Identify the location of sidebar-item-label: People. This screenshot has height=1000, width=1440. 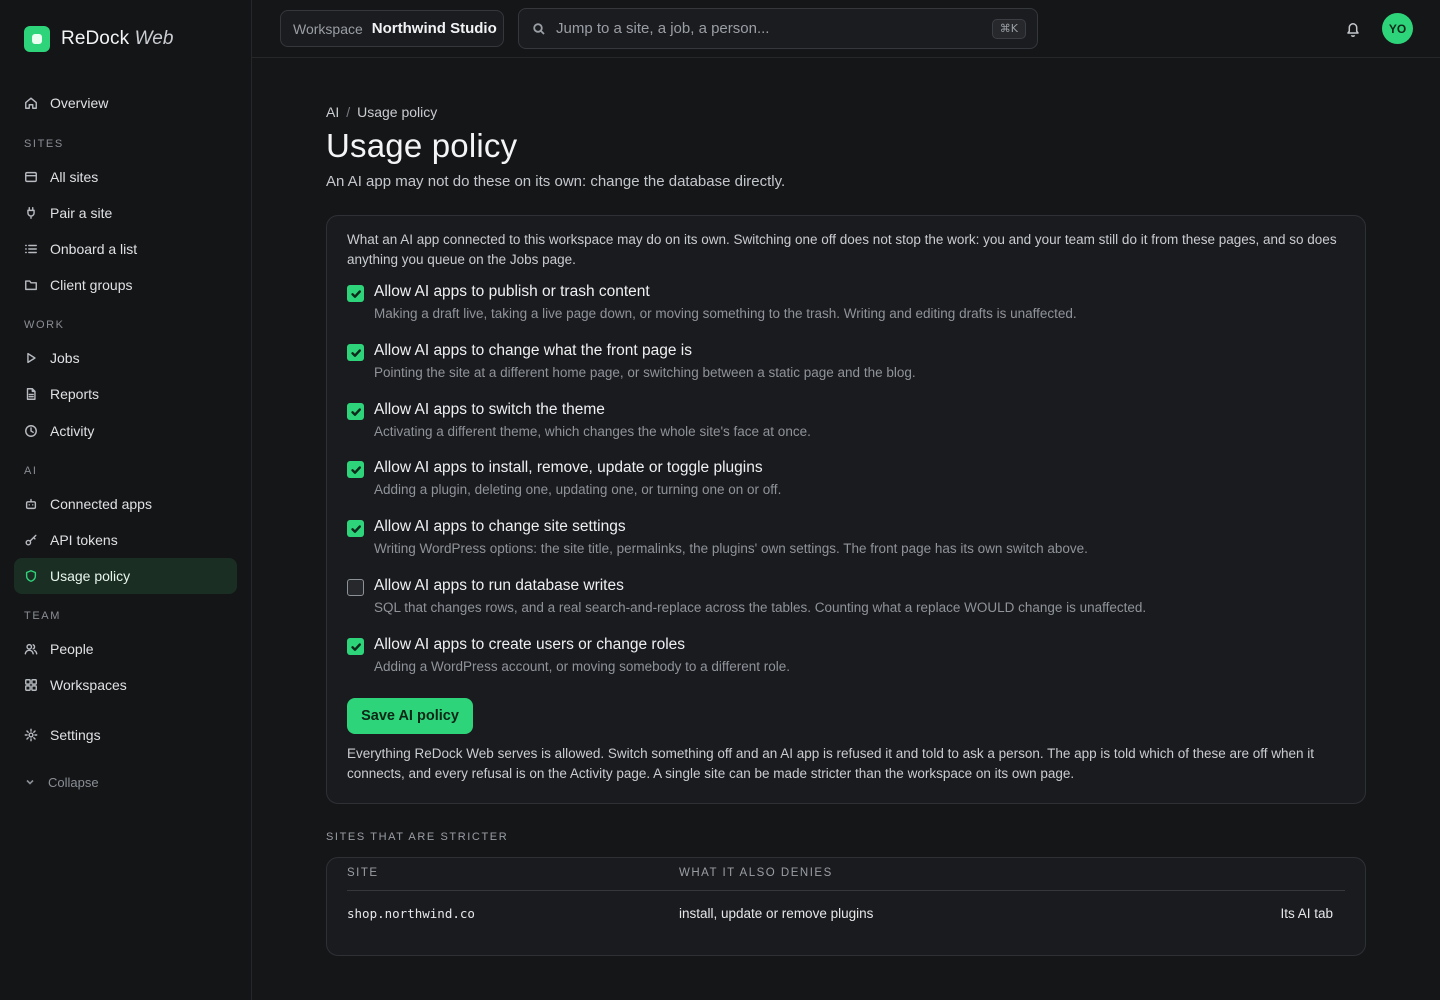
(72, 649).